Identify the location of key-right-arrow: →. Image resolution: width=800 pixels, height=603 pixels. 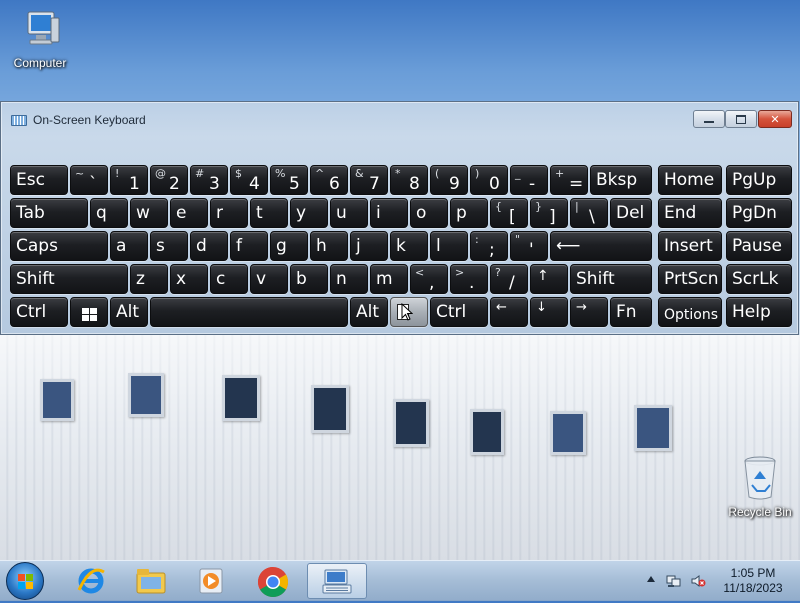
(589, 312).